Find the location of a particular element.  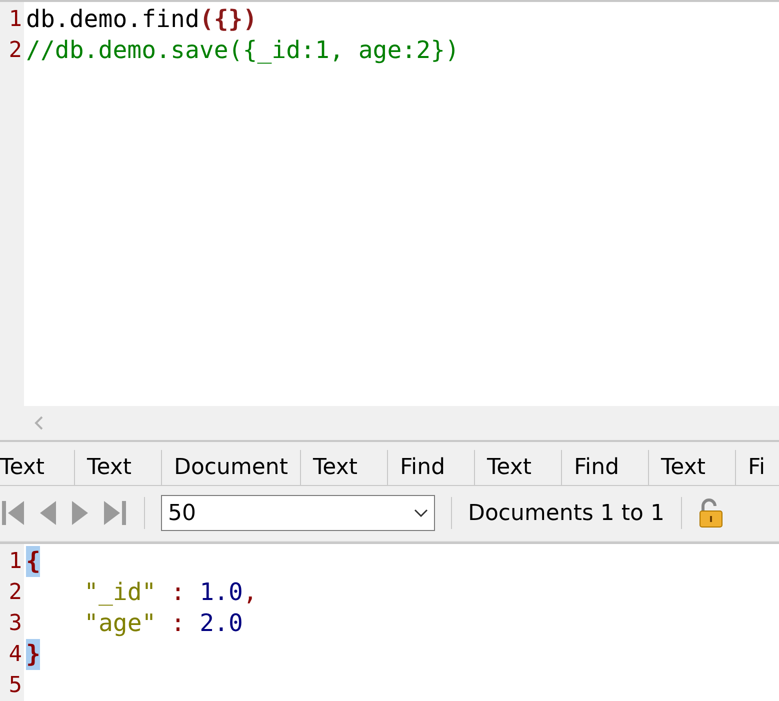

code-text: //db.demo.save({_id:1, age:2}) is located at coordinates (243, 50).